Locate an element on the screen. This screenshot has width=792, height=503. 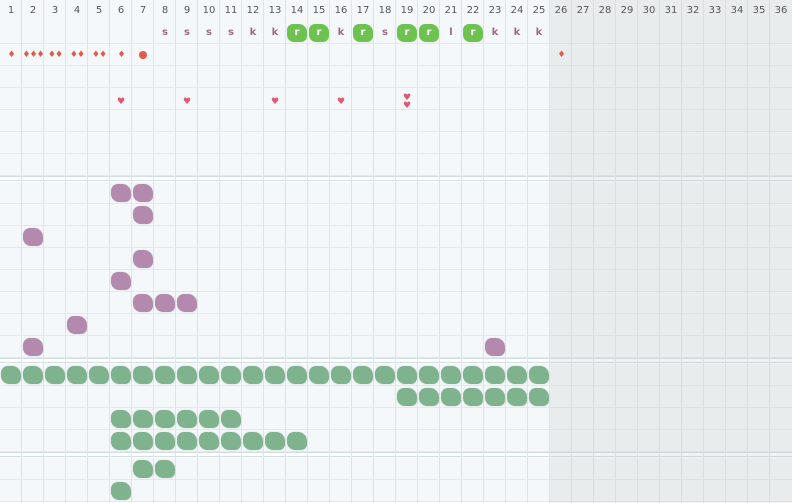
dot-icon is located at coordinates (143, 55).